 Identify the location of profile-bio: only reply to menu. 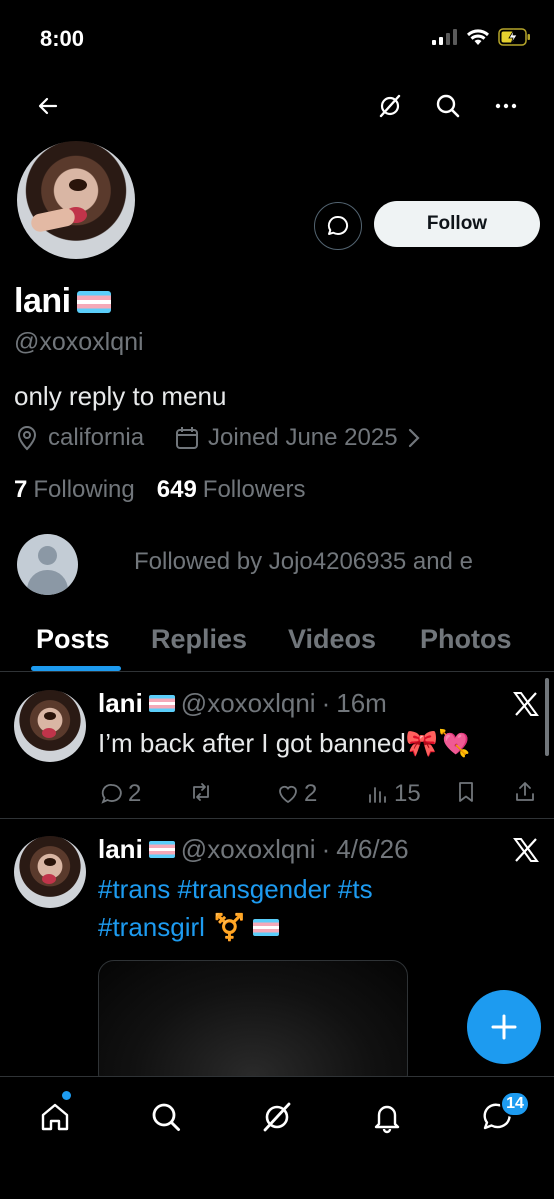
(120, 396).